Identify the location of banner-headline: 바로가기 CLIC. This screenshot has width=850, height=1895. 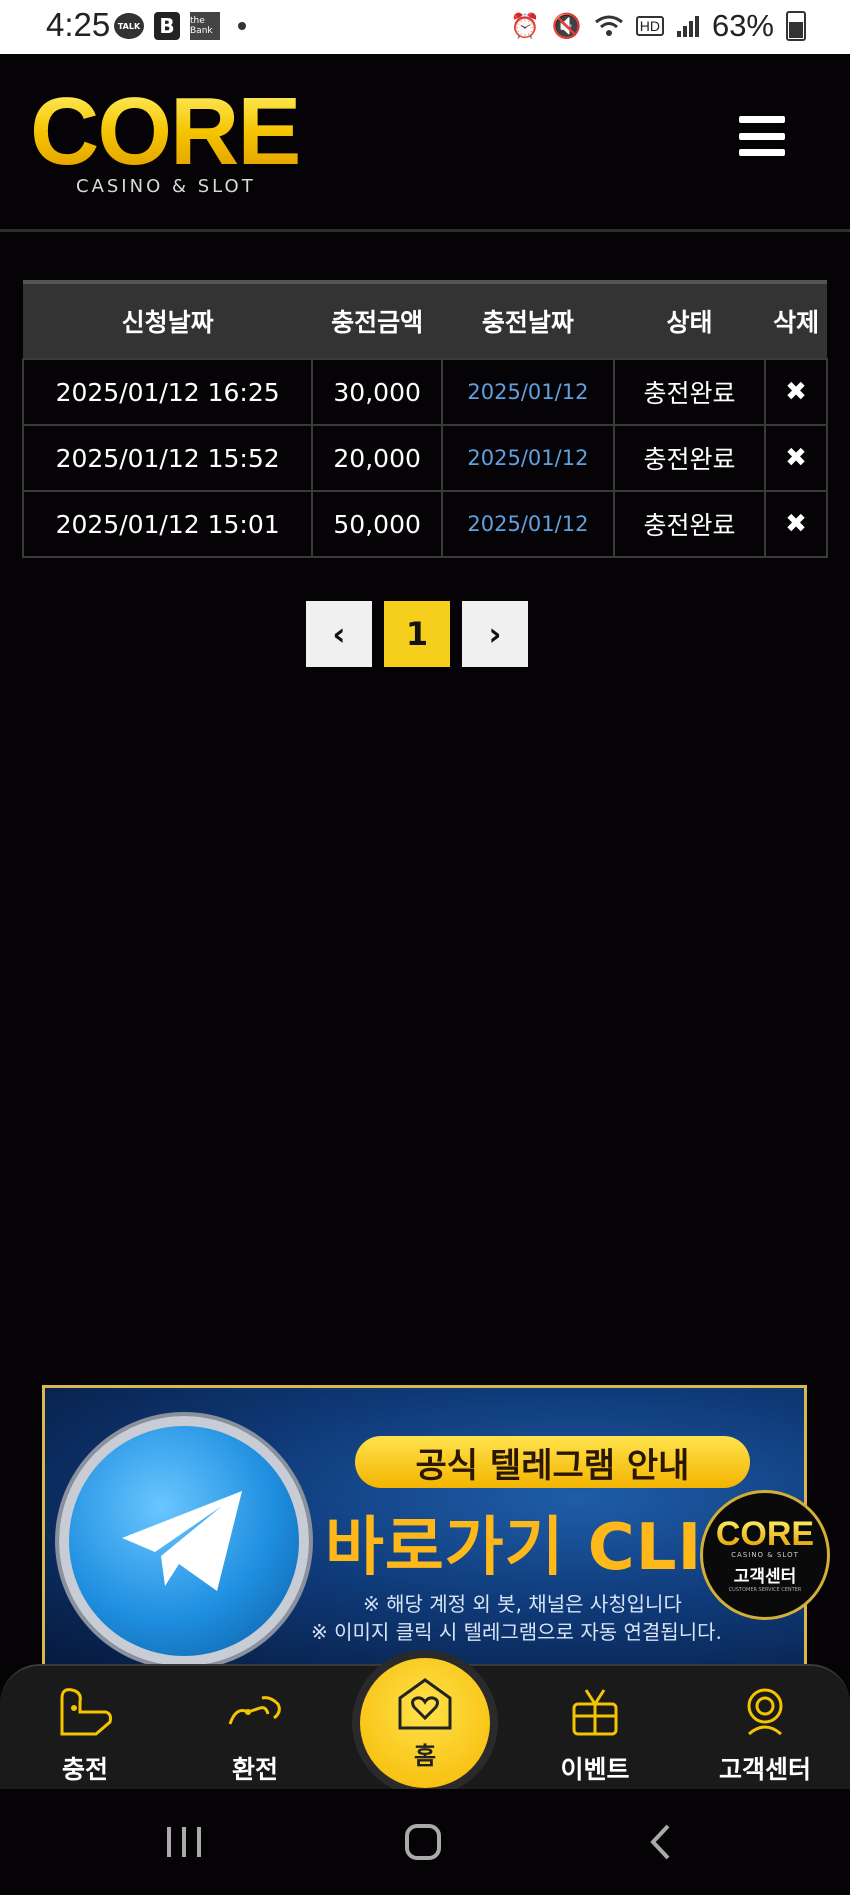
(538, 1548).